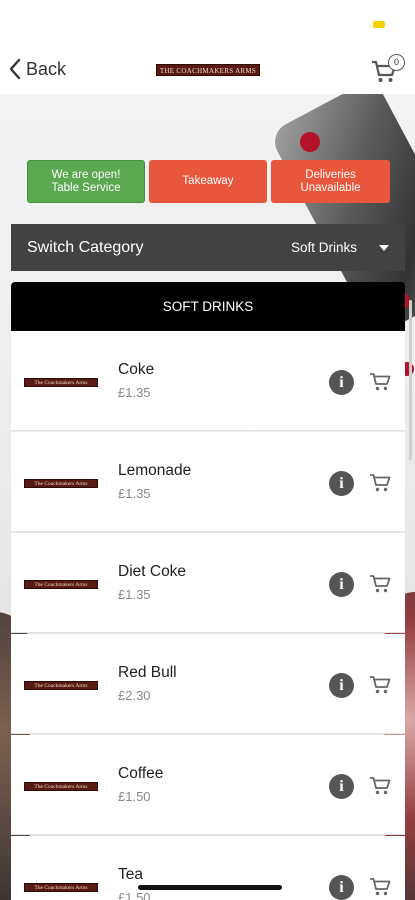  What do you see at coordinates (134, 695) in the screenshot?
I see `item-price: £2.30` at bounding box center [134, 695].